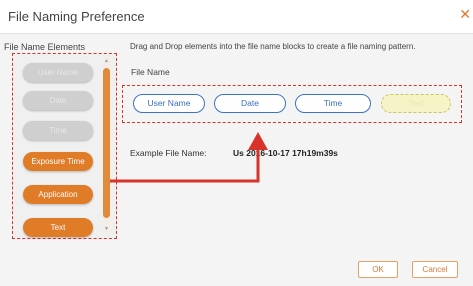 This screenshot has width=473, height=286. Describe the element at coordinates (250, 103) in the screenshot. I see `block-date: Date` at that location.